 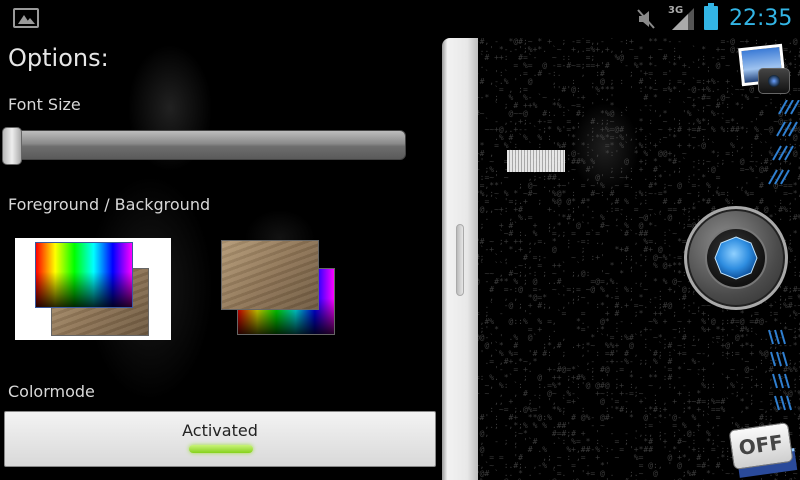 I want to click on colormode-active-indicator, so click(x=221, y=449).